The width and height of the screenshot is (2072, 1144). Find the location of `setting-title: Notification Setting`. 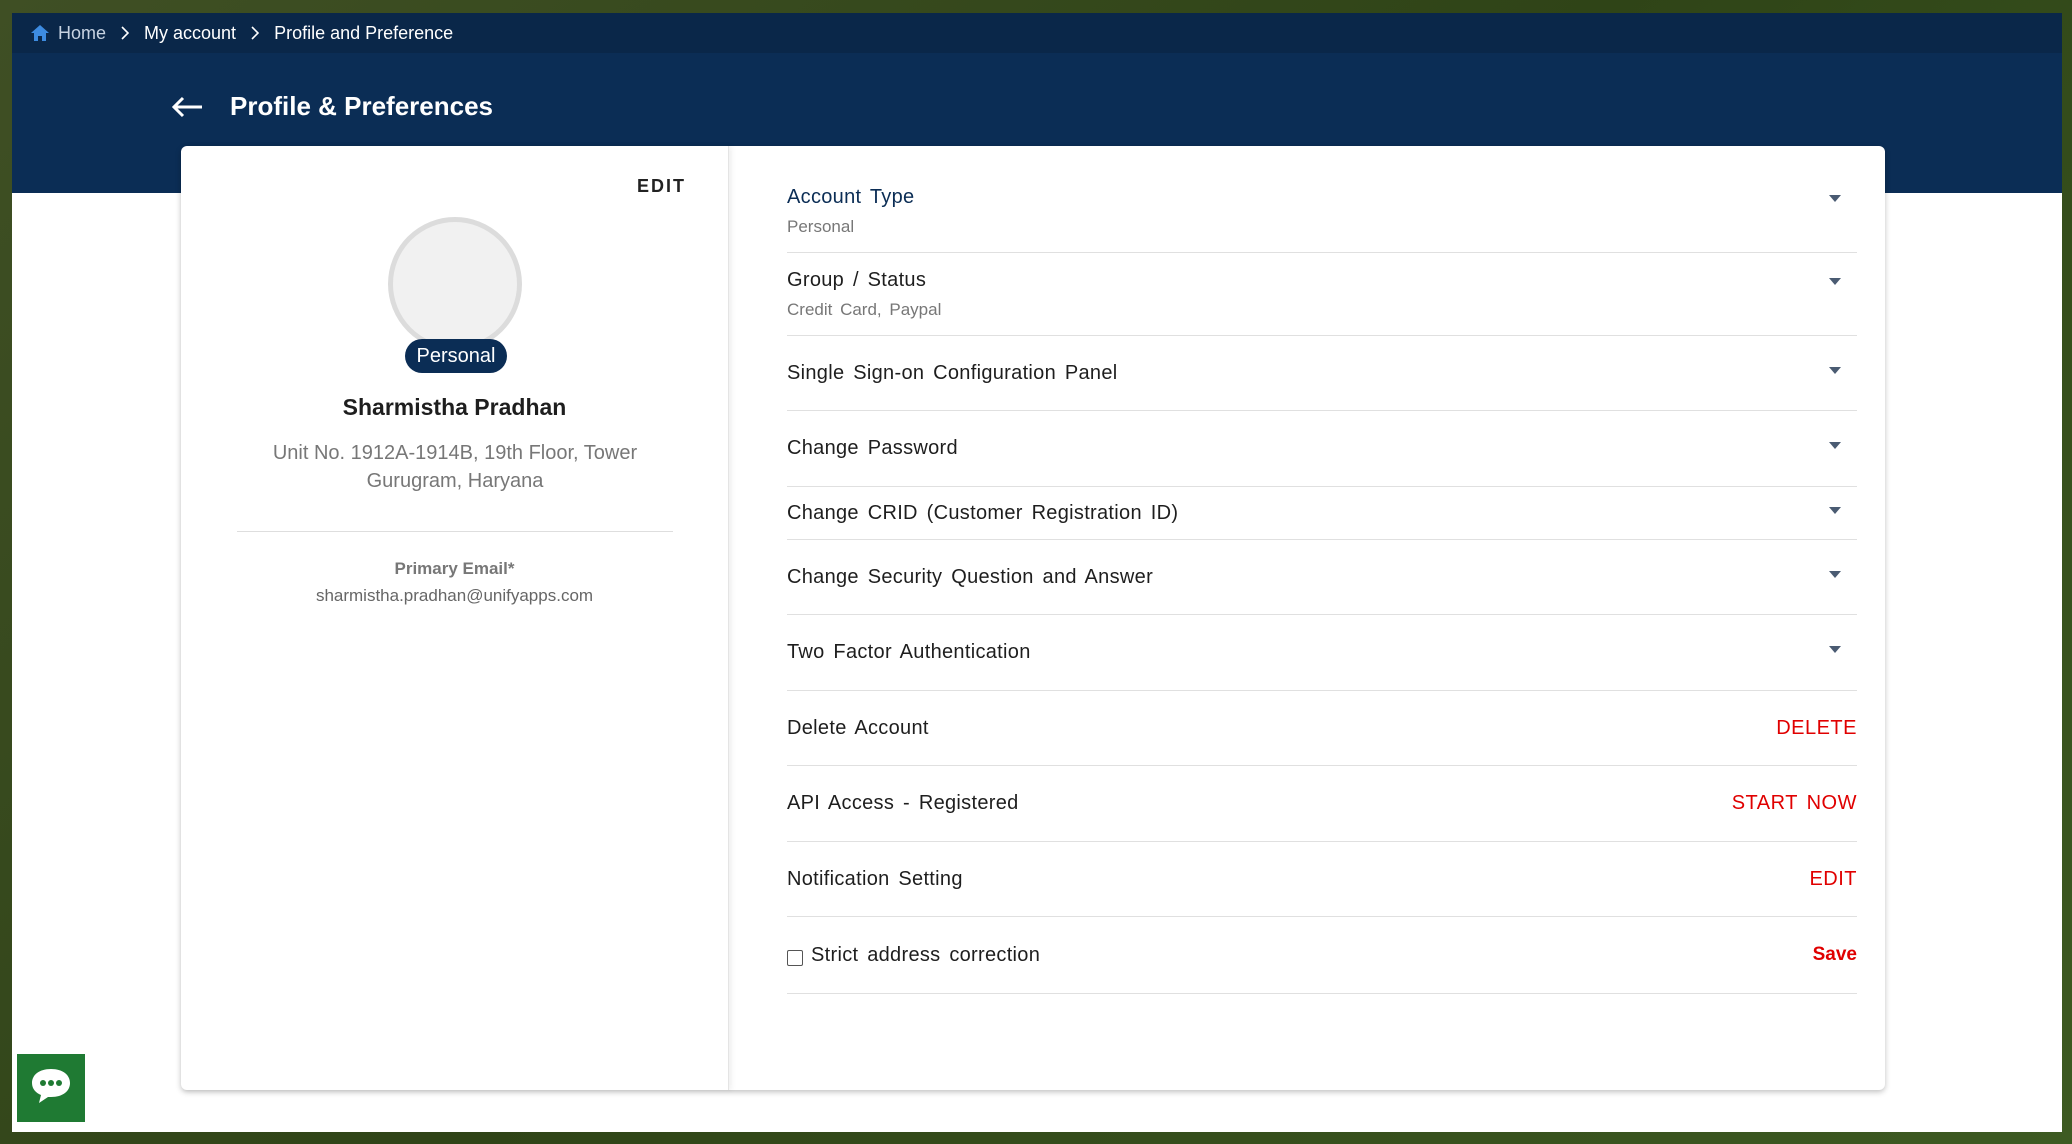

setting-title: Notification Setting is located at coordinates (875, 878).